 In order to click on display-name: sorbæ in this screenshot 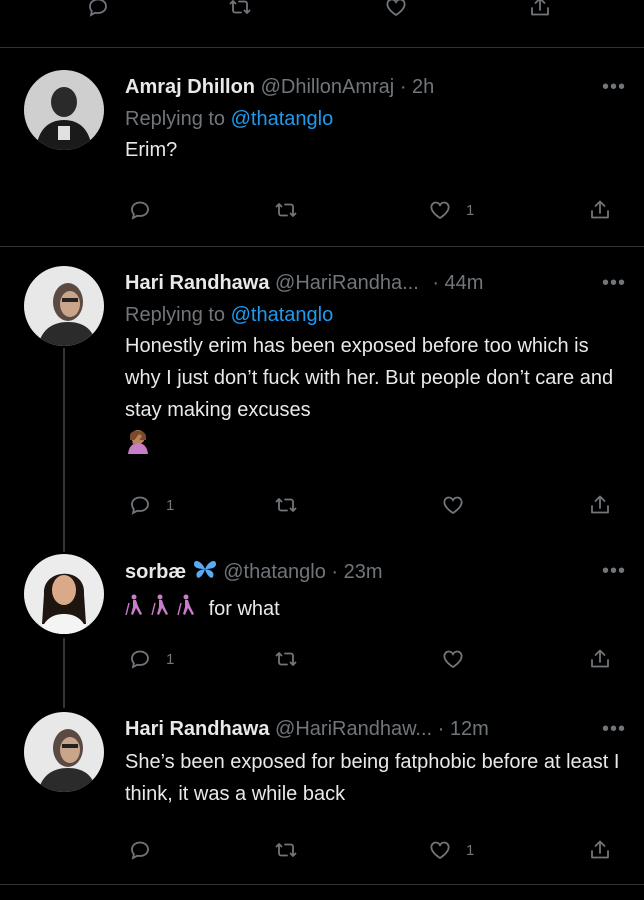, I will do `click(155, 572)`.